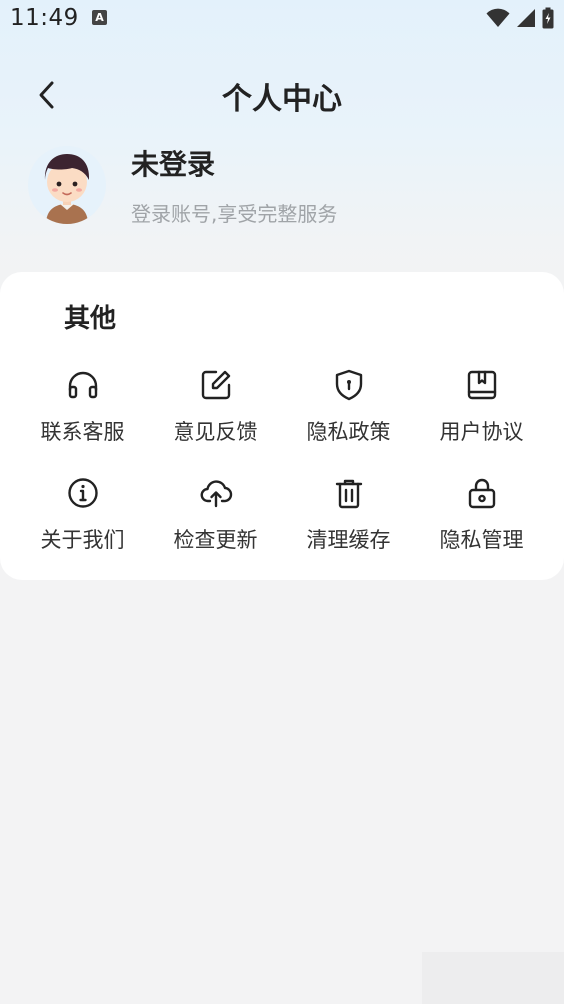 This screenshot has width=564, height=1004. Describe the element at coordinates (215, 414) in the screenshot. I see `feedback-button: 意见反馈` at that location.